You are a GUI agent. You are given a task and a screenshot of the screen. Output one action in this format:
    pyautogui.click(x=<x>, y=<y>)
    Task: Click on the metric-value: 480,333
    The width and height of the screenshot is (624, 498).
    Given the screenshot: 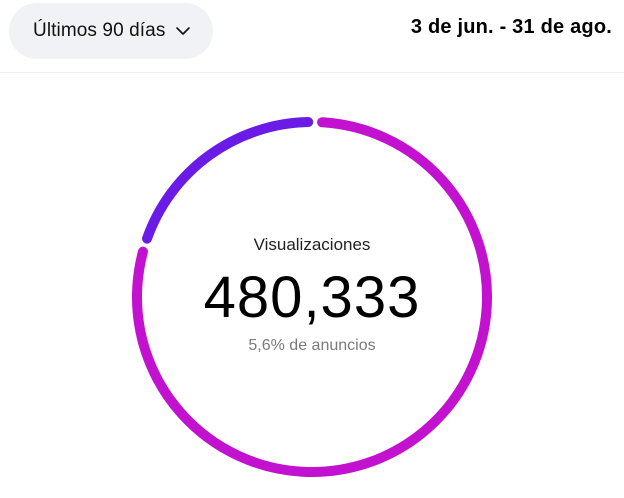 What is the action you would take?
    pyautogui.click(x=312, y=297)
    